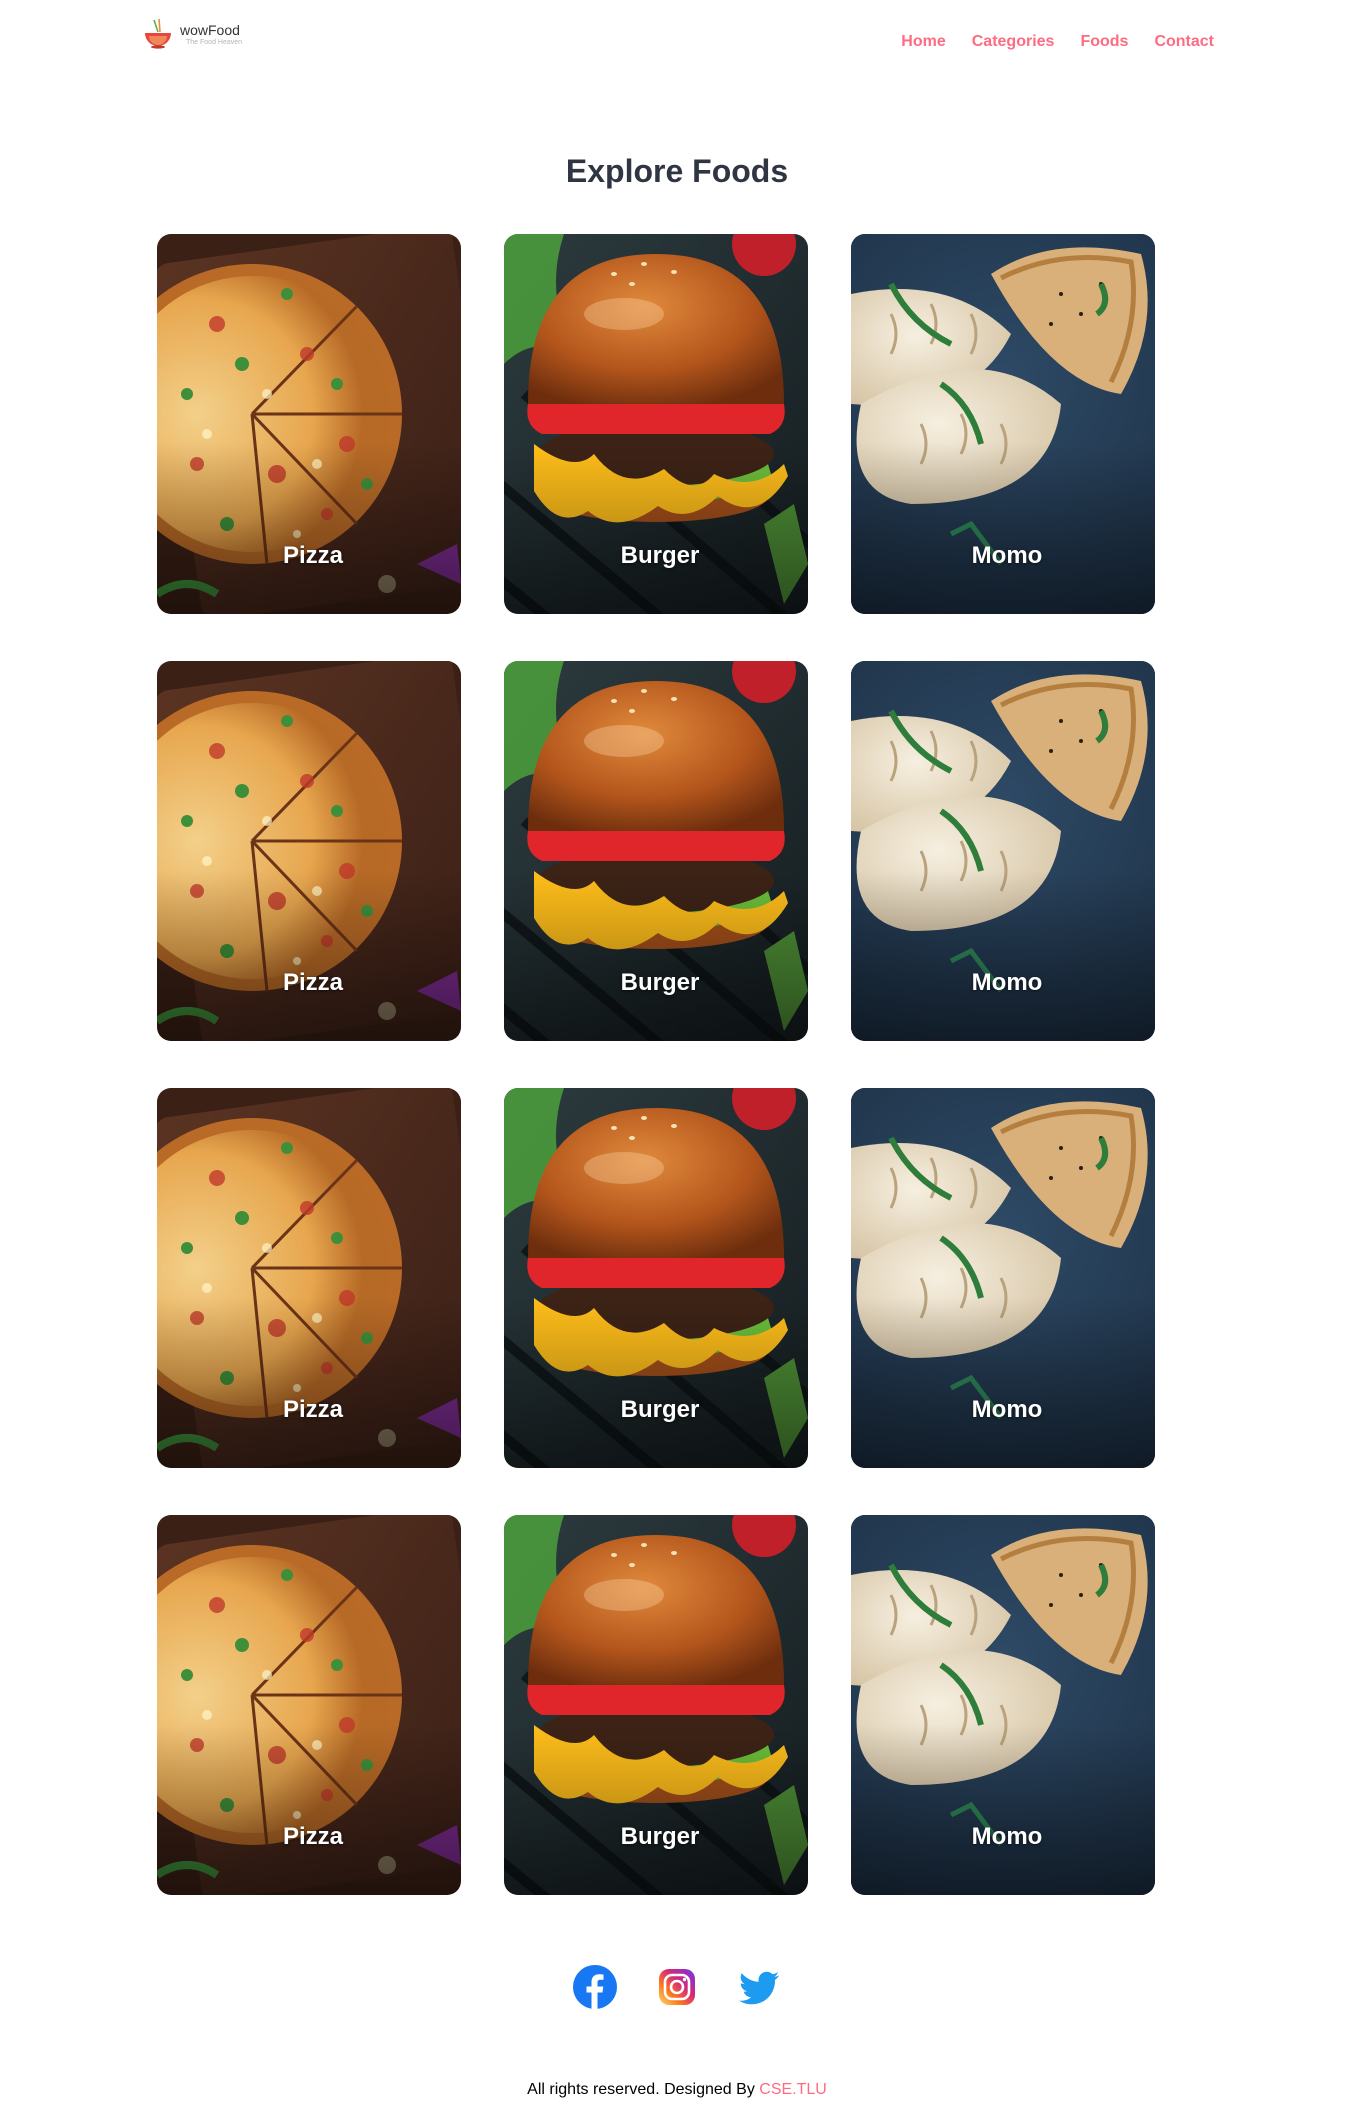 This screenshot has height=2113, width=1354. I want to click on copyright-text: All rights reserved. Designed By CSE.TLU, so click(677, 2090).